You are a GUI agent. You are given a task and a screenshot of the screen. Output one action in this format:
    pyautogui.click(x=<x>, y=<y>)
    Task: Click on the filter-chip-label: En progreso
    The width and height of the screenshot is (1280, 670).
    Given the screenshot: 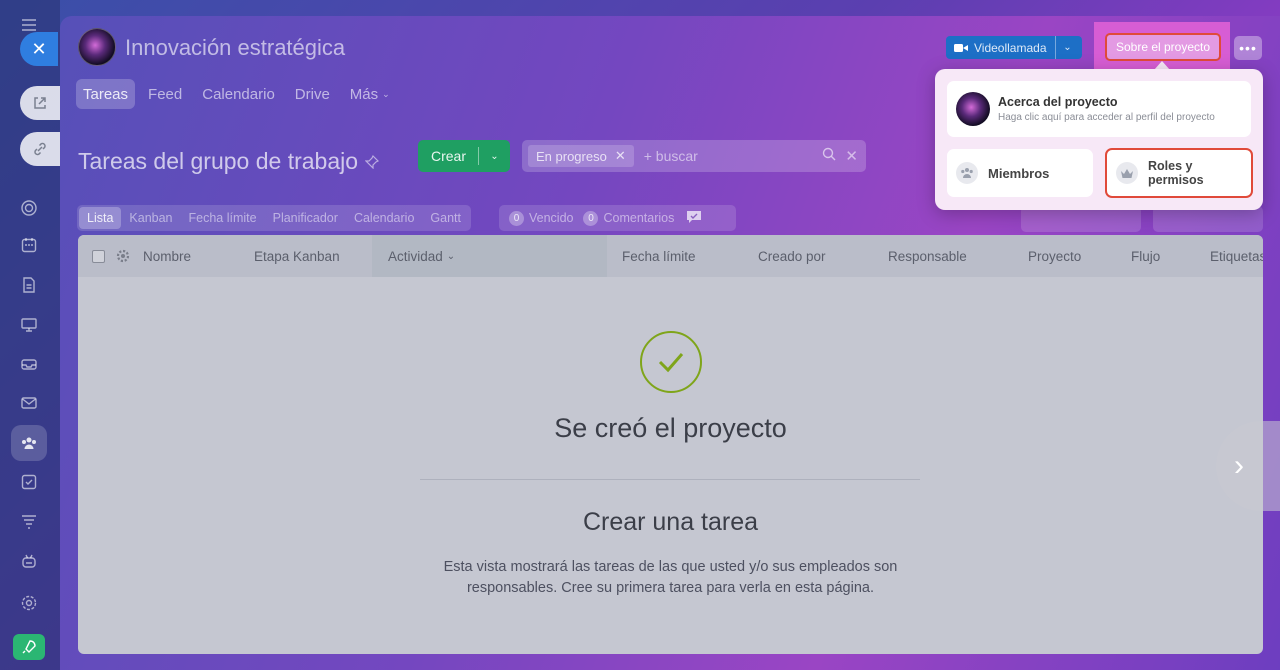 What is the action you would take?
    pyautogui.click(x=571, y=156)
    